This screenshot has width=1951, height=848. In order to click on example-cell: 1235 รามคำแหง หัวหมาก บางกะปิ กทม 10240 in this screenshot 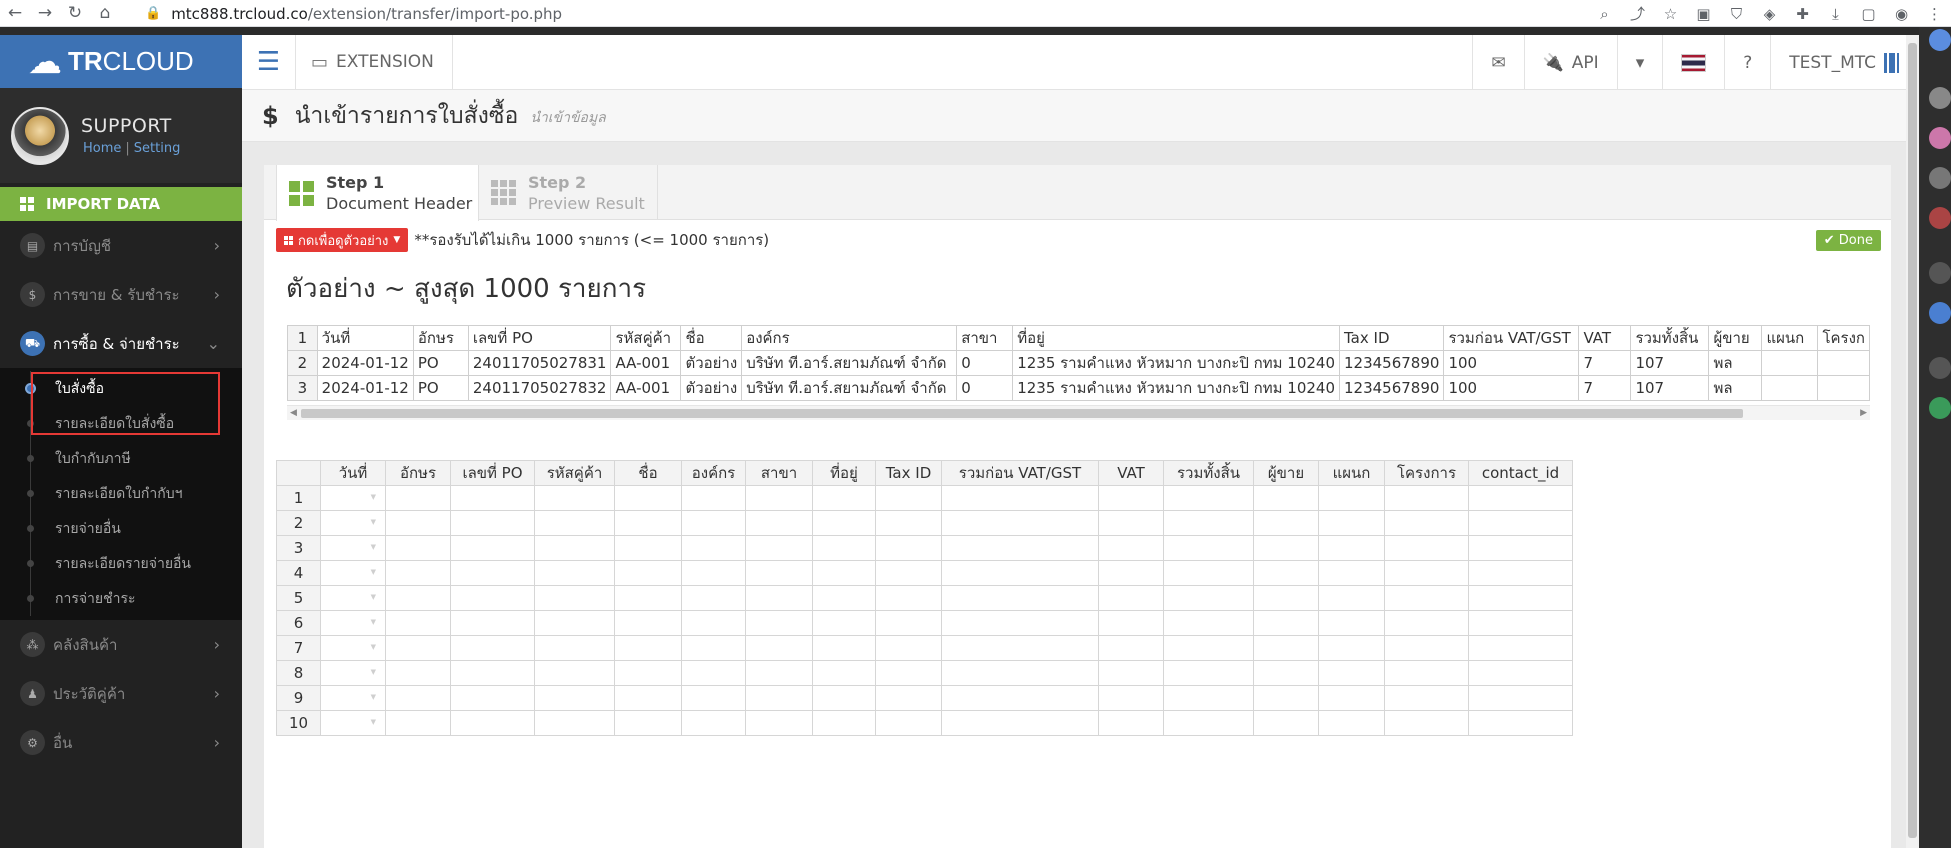, I will do `click(1176, 388)`.